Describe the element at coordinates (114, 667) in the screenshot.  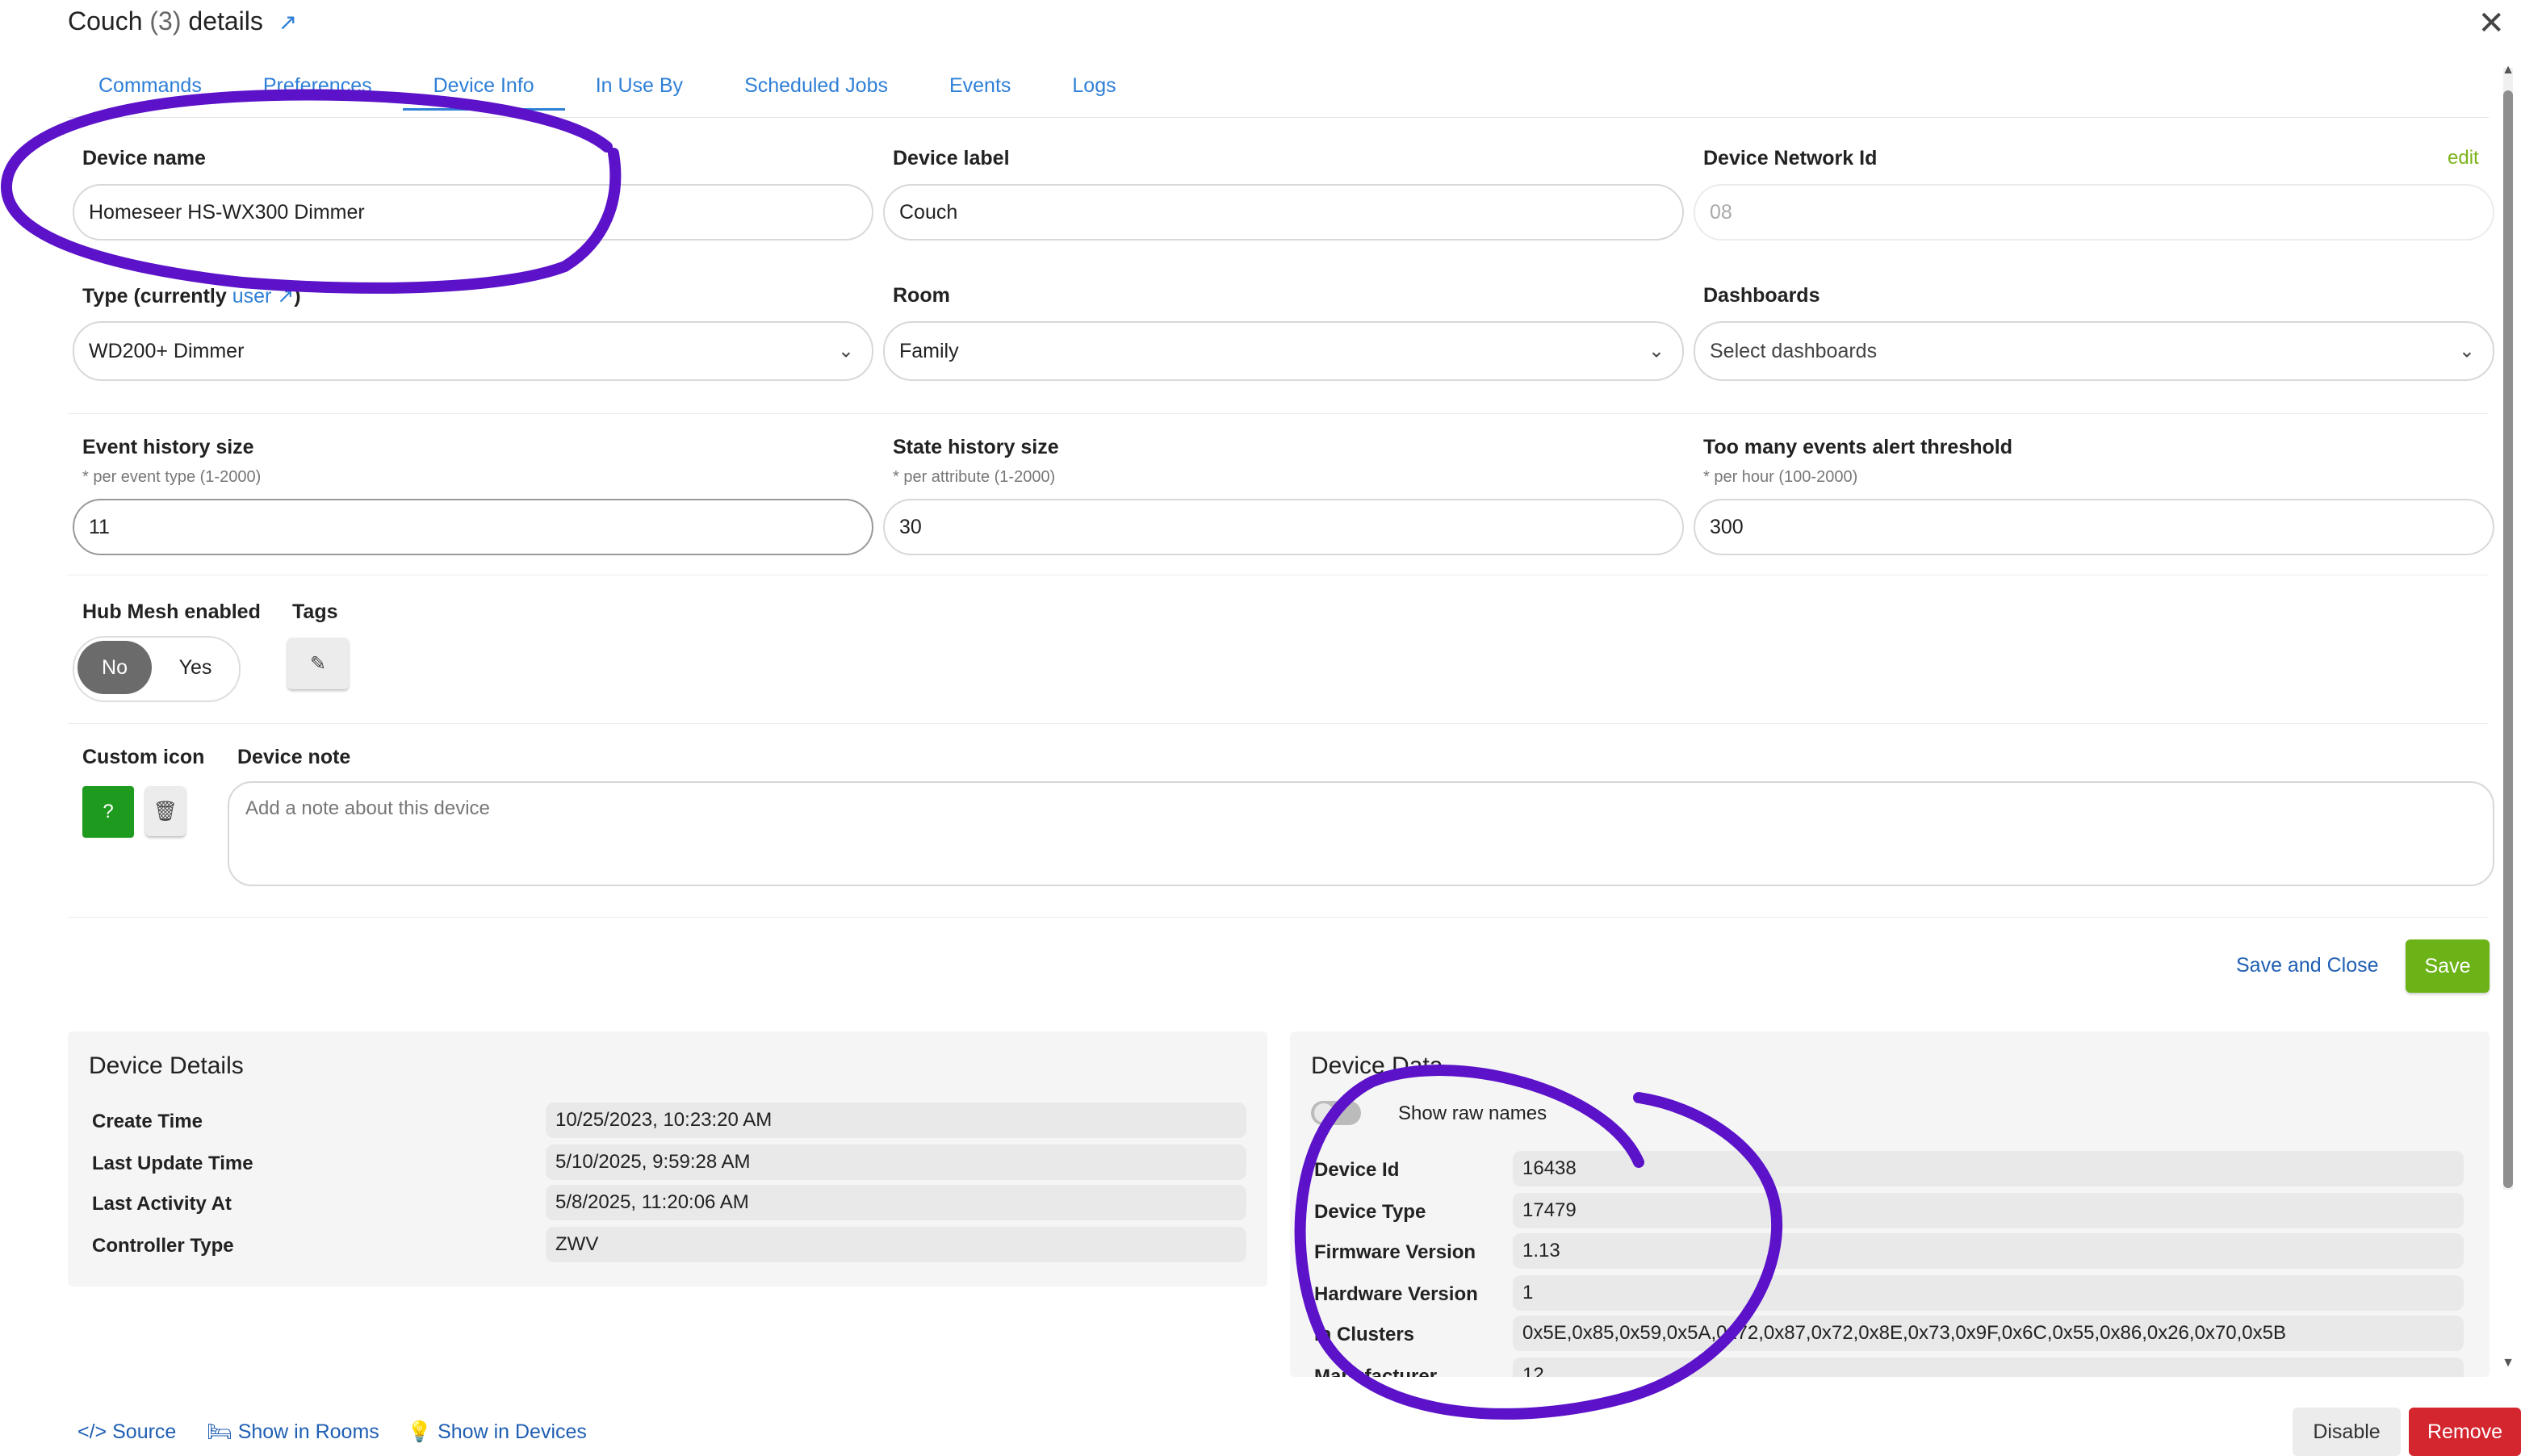
I see `hub-mesh-no-option: No` at that location.